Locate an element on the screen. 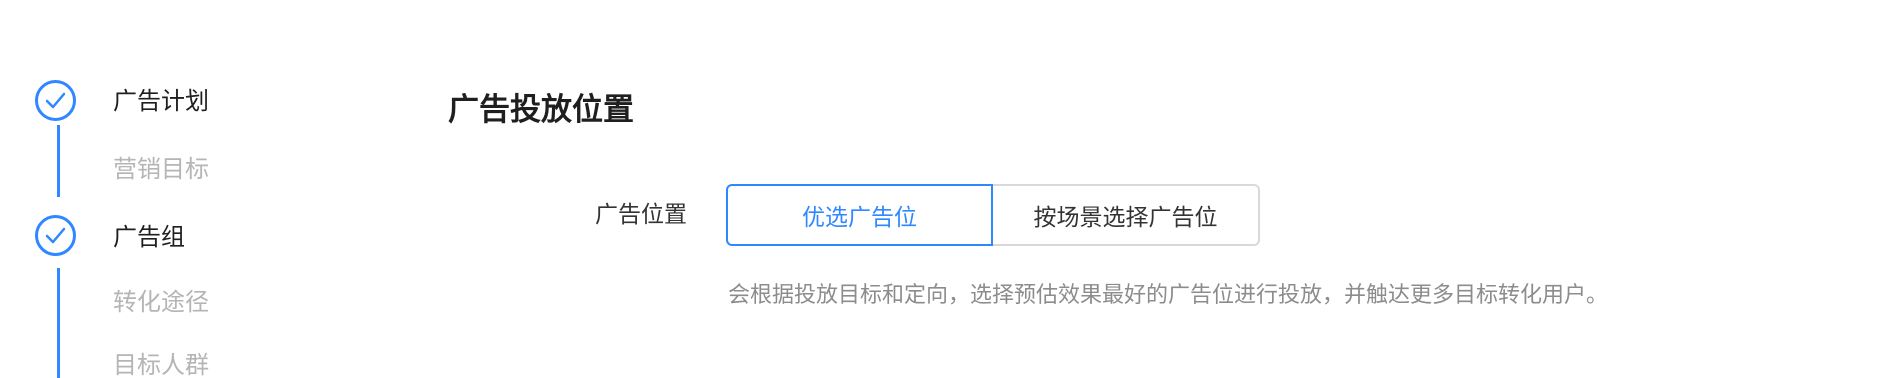 Image resolution: width=1885 pixels, height=378 pixels. placement-segmented-control: 优选广告位 按场景选择广告位 is located at coordinates (993, 215).